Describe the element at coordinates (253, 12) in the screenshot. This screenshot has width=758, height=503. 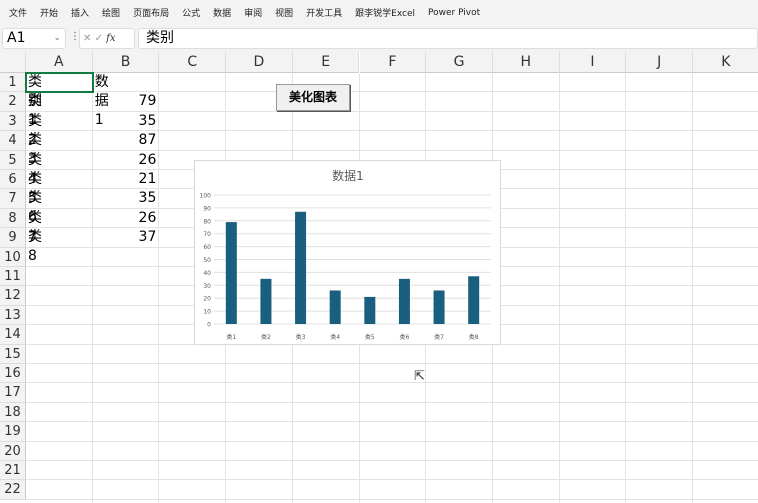
I see `menu-tab: 审阅` at that location.